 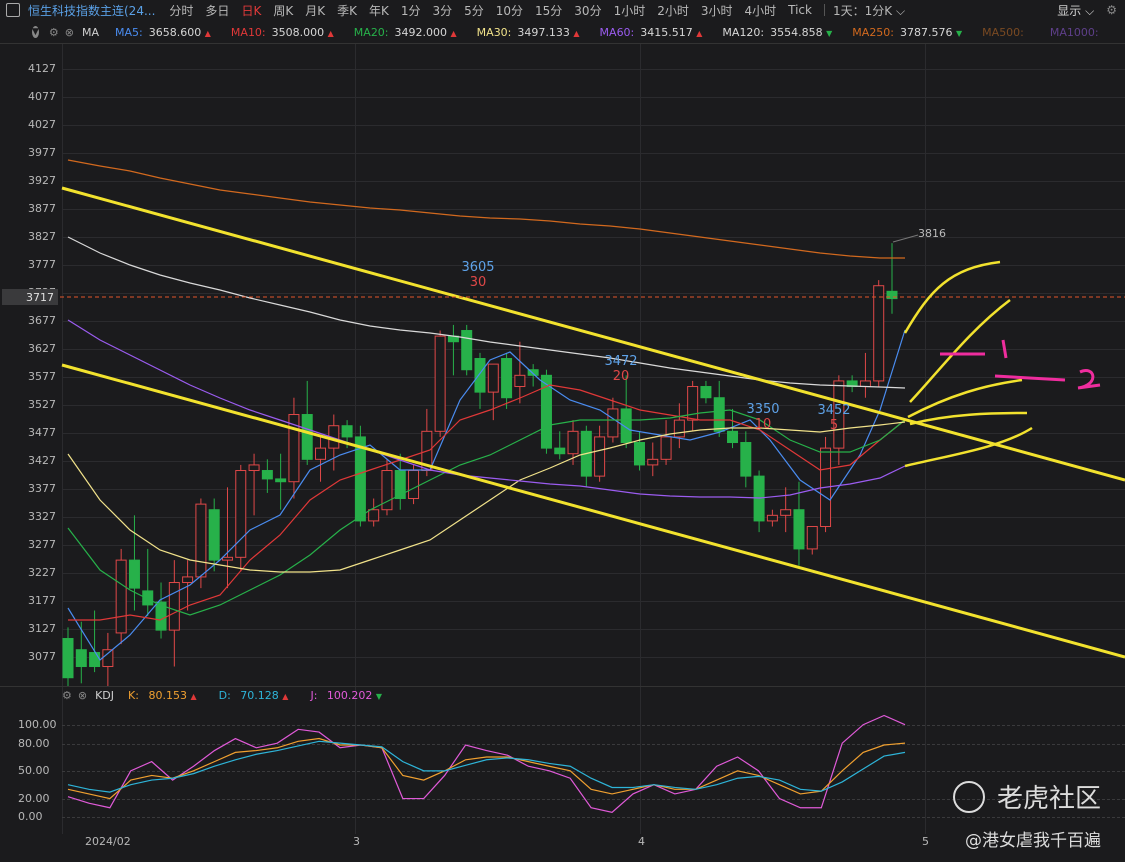 What do you see at coordinates (932, 233) in the screenshot?
I see `price-annotation: 3816` at bounding box center [932, 233].